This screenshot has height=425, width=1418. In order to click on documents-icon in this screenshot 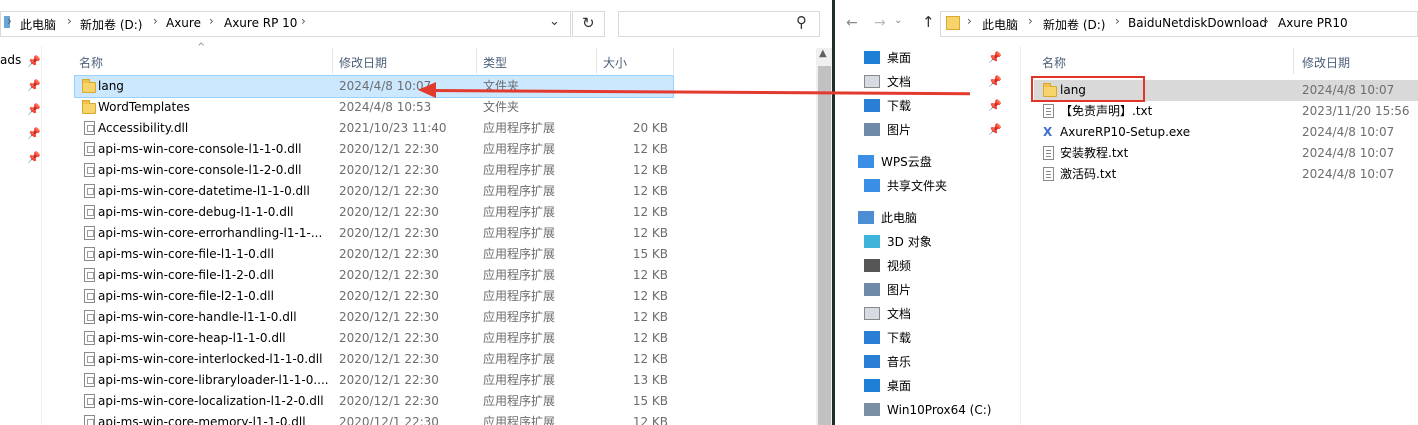, I will do `click(872, 313)`.